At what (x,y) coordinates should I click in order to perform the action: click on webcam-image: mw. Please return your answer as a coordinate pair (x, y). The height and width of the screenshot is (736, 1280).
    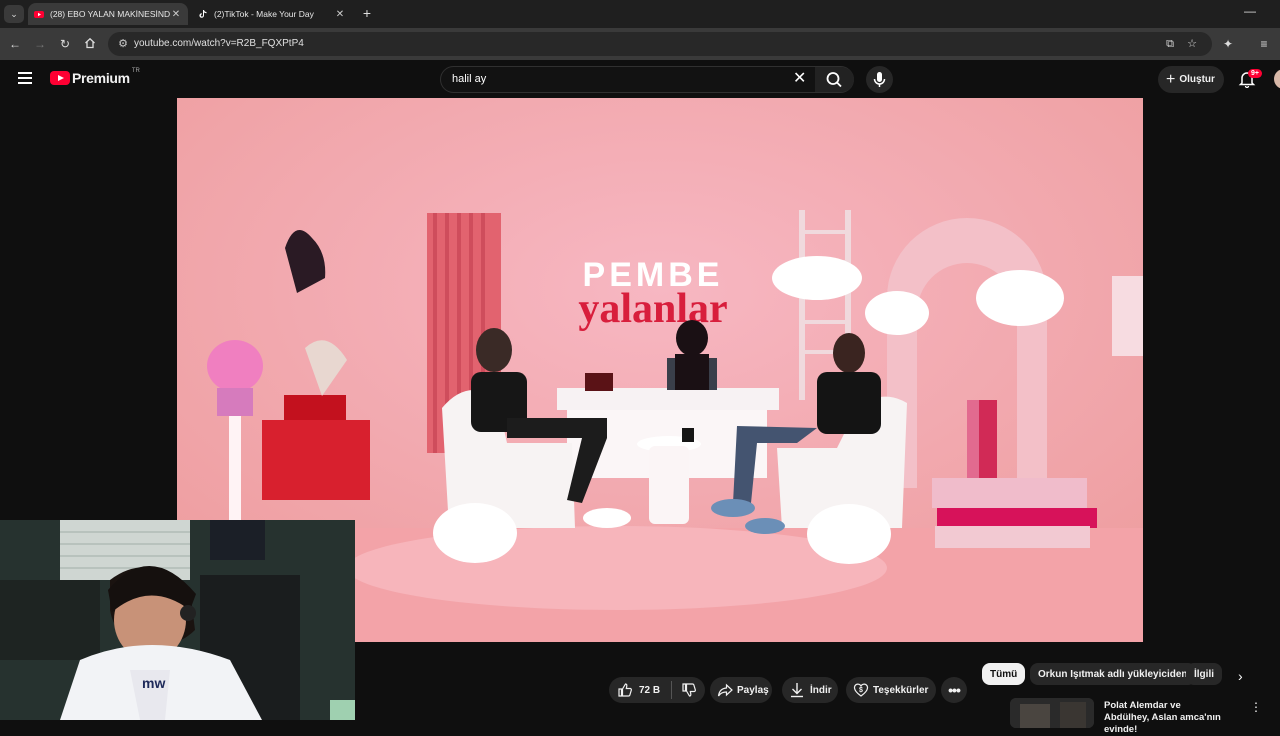
    Looking at the image, I should click on (177, 620).